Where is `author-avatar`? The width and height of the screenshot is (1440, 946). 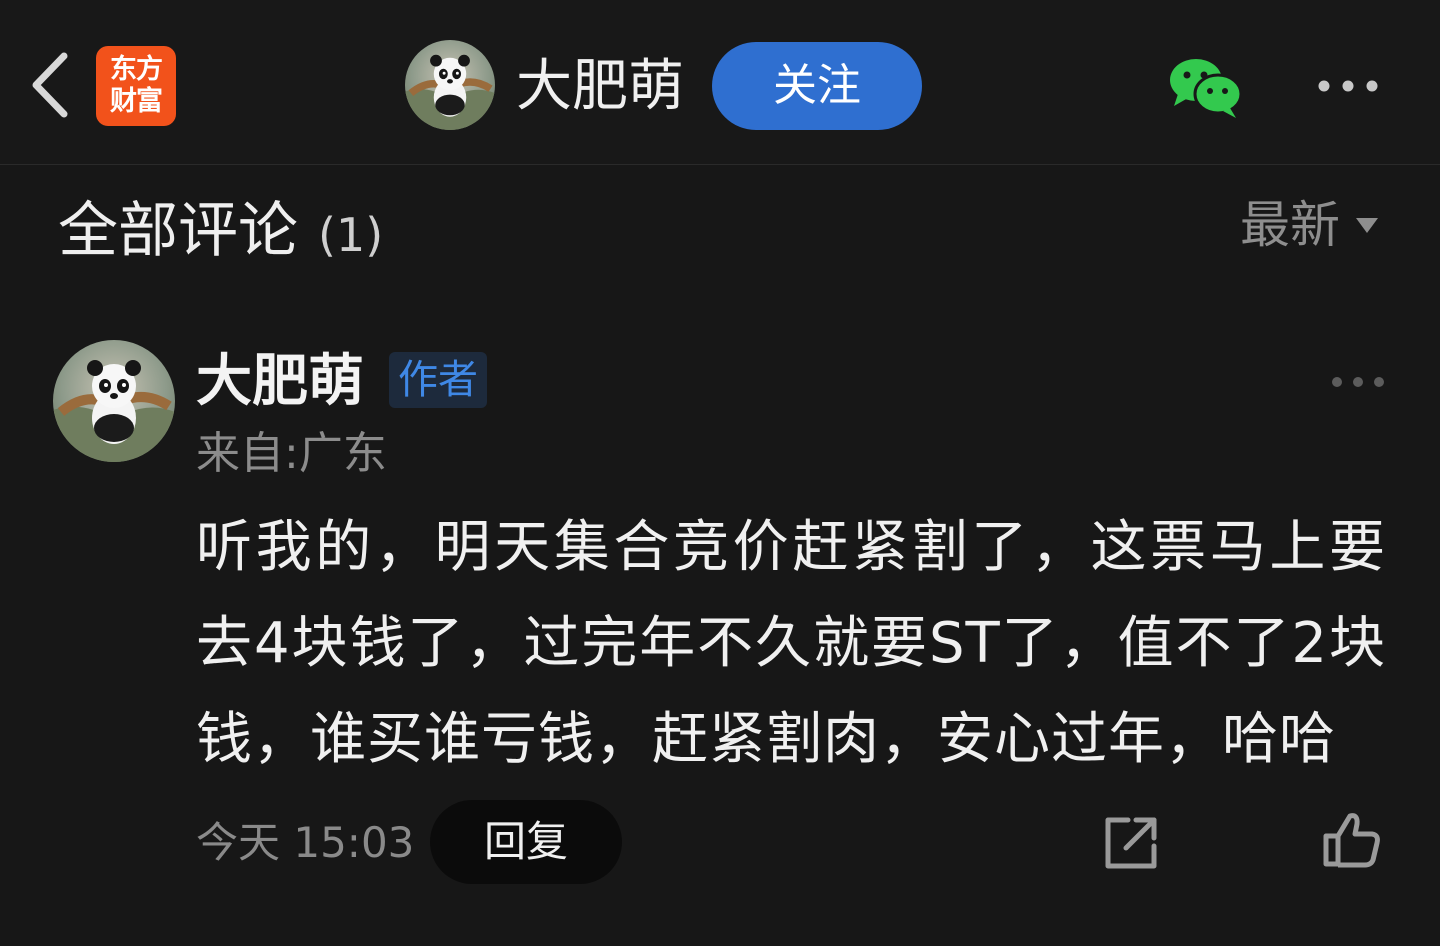
author-avatar is located at coordinates (450, 85).